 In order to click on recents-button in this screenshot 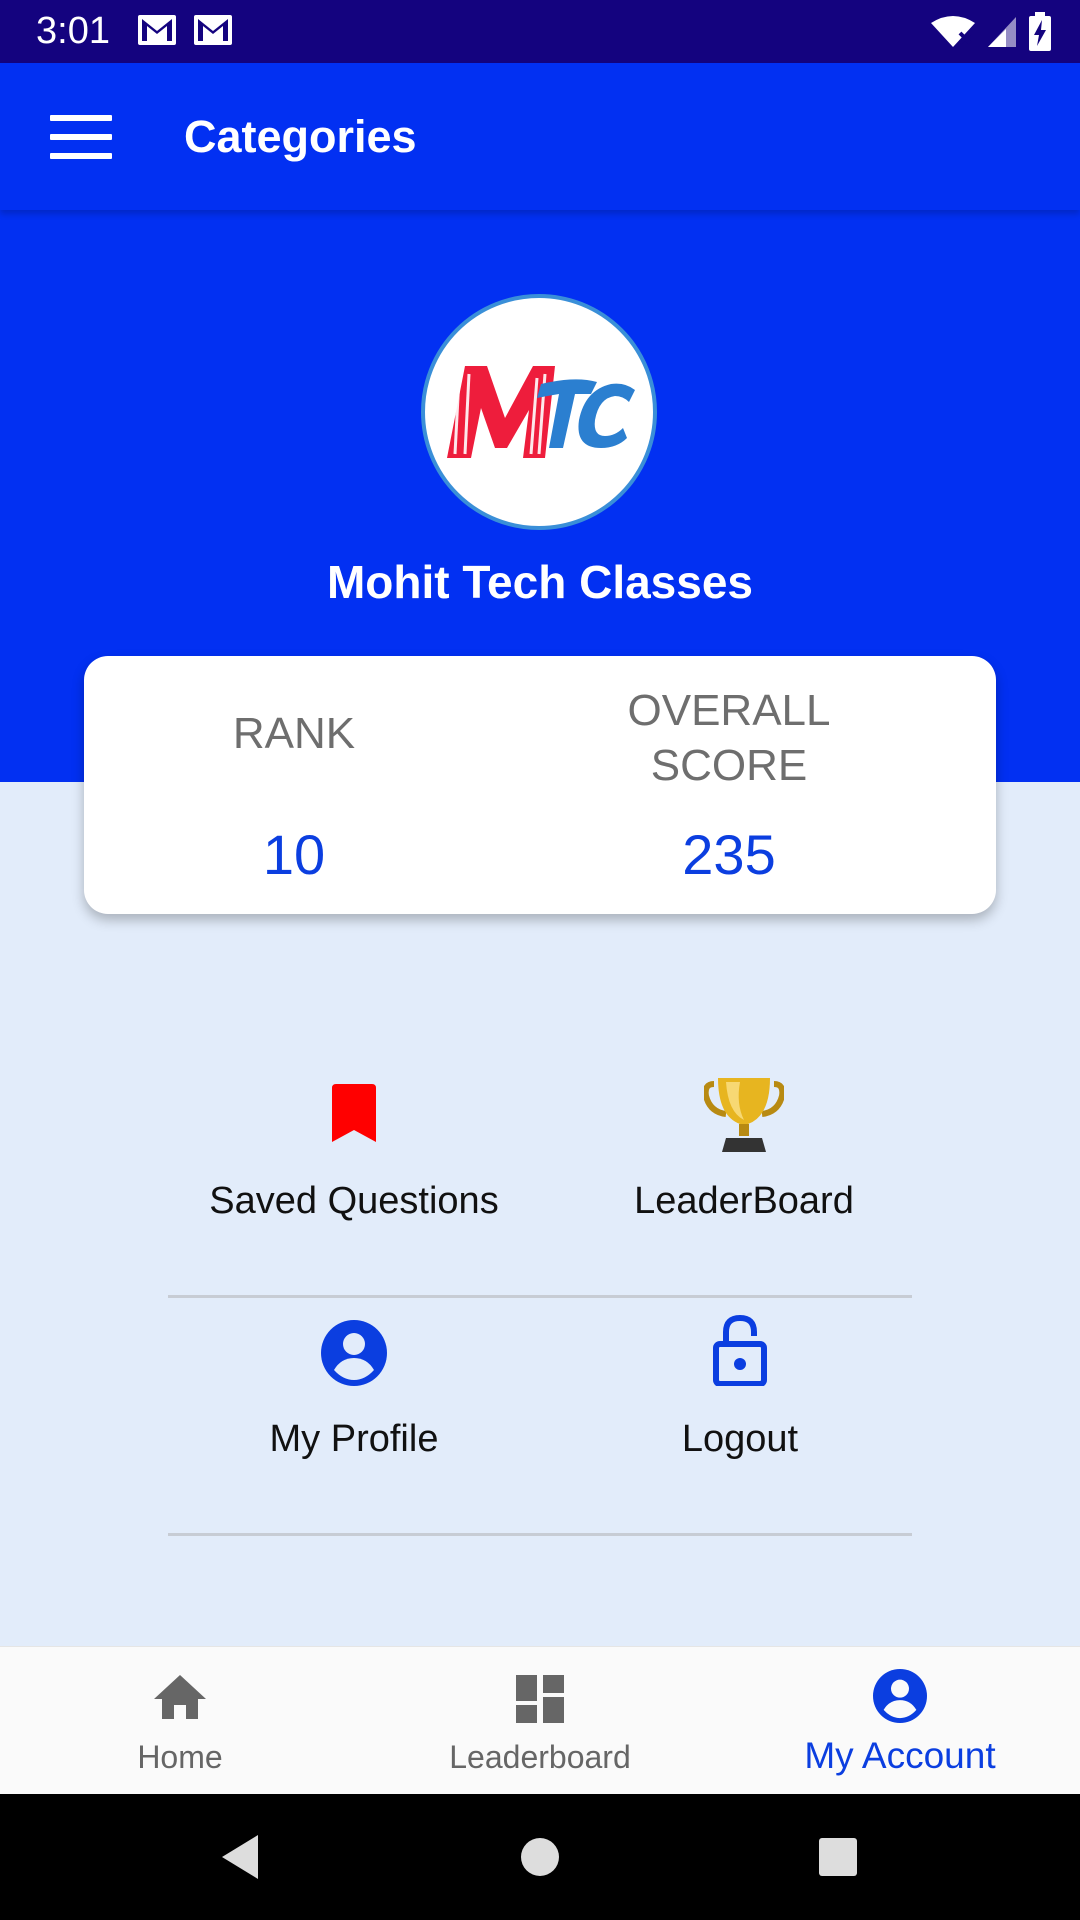, I will do `click(838, 1857)`.